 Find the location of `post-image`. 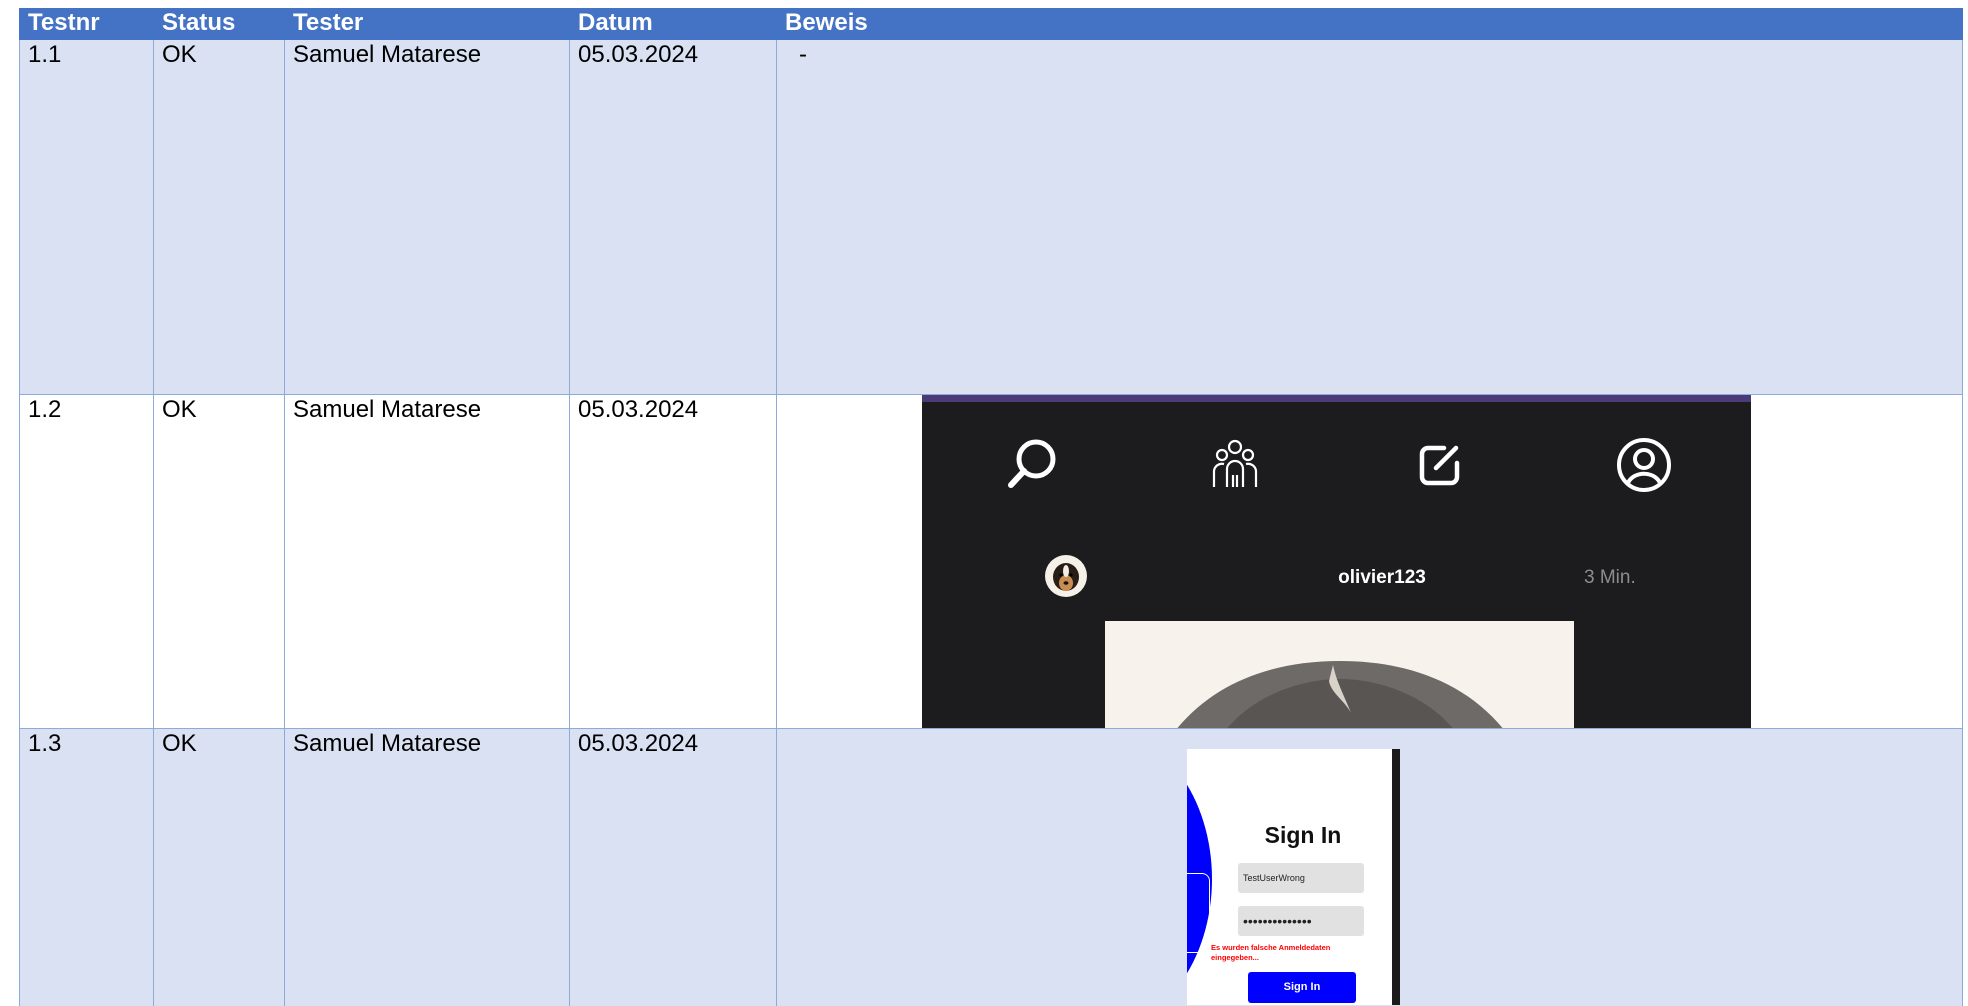

post-image is located at coordinates (1339, 674).